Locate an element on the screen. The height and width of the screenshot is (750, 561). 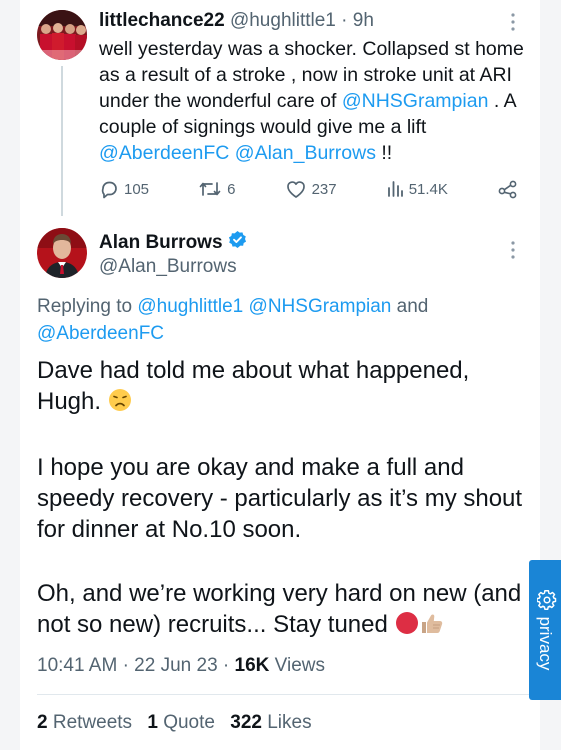
thread-connector-line is located at coordinates (62, 141).